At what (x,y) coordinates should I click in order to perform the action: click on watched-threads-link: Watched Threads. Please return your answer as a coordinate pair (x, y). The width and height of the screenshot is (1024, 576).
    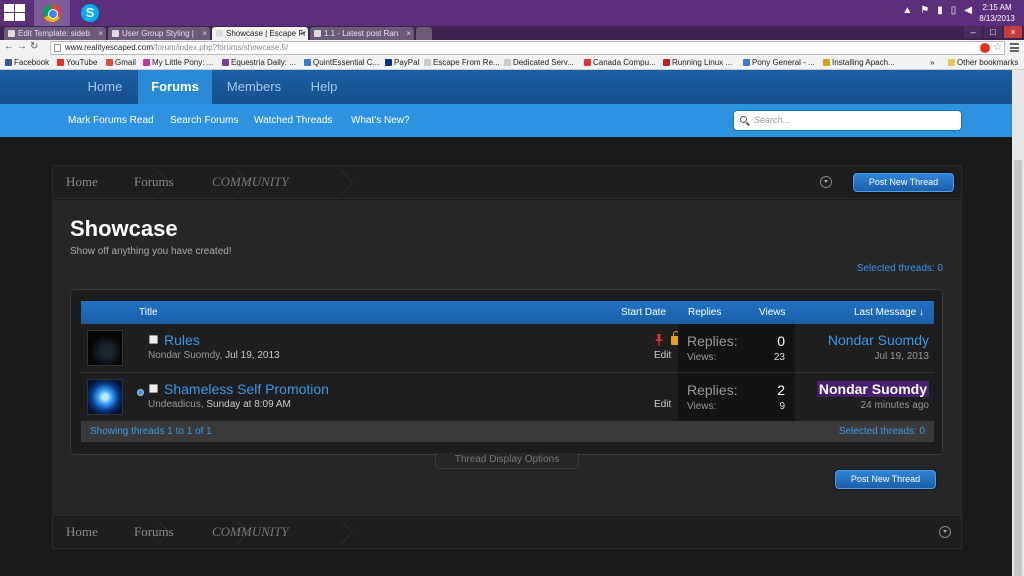
    Looking at the image, I should click on (293, 120).